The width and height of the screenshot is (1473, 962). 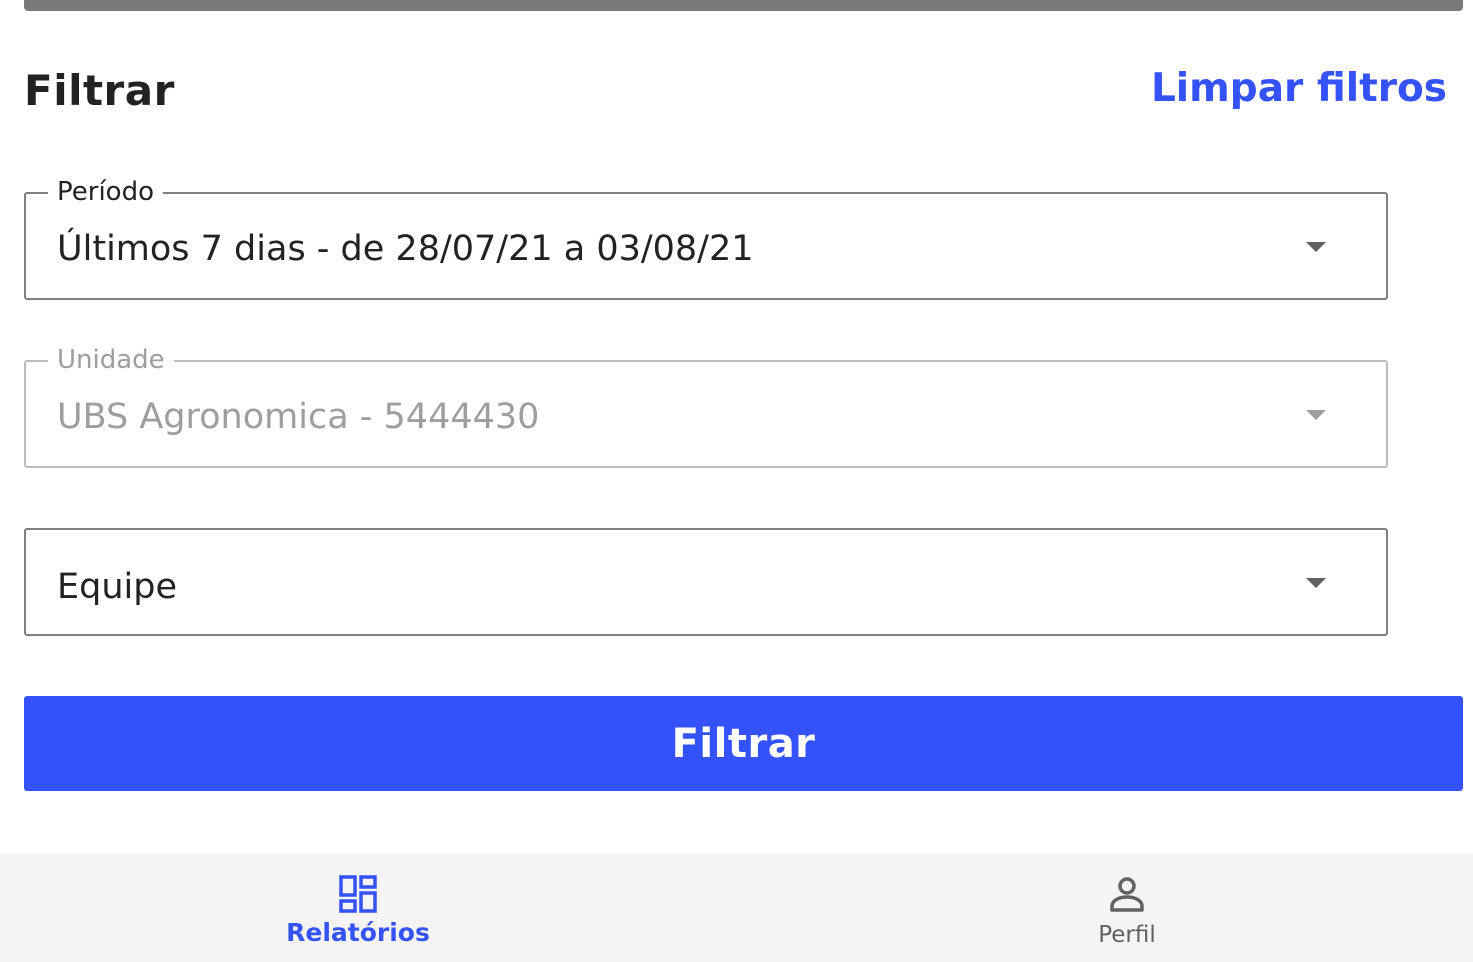 I want to click on team-placeholder: Equipe, so click(x=117, y=587).